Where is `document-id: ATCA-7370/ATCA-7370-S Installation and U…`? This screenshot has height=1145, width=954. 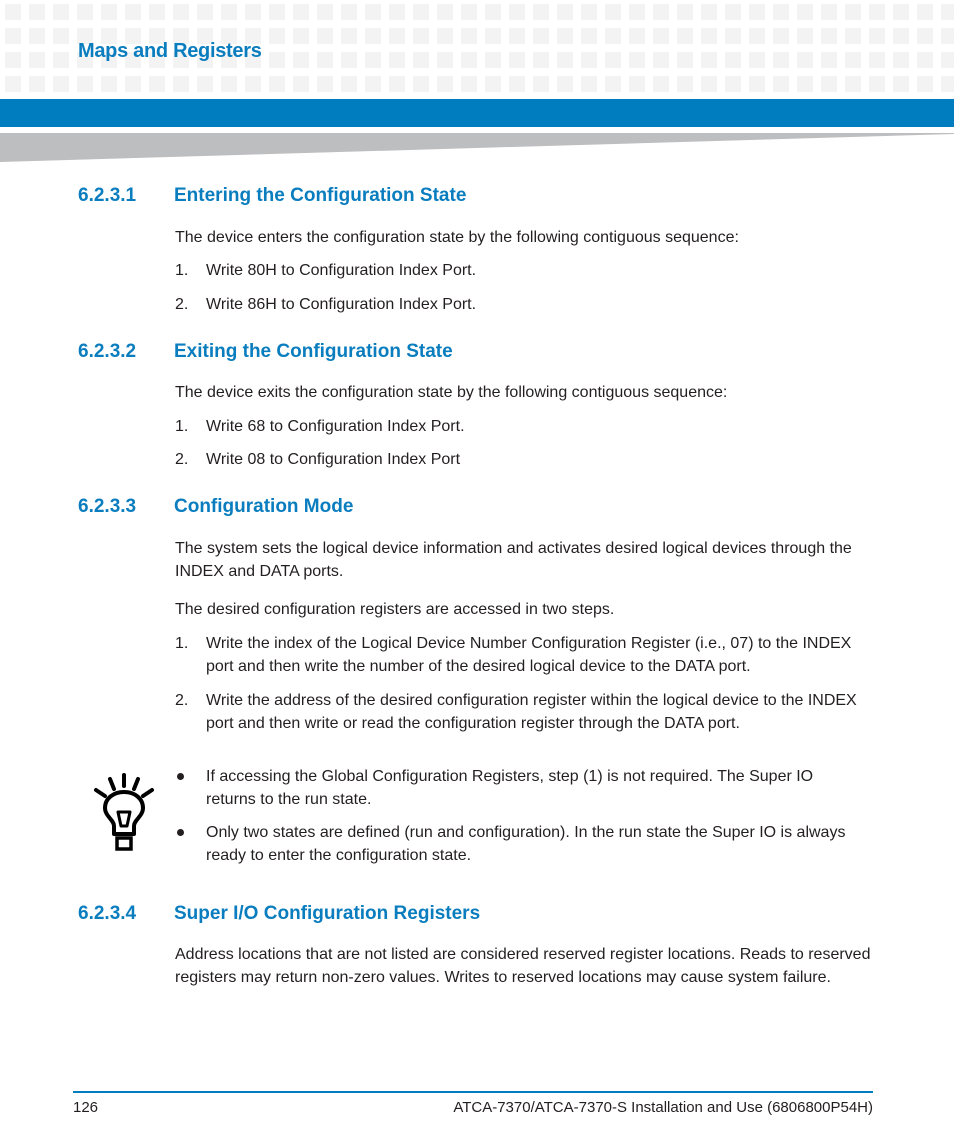 document-id: ATCA-7370/ATCA-7370-S Installation and U… is located at coordinates (663, 1107).